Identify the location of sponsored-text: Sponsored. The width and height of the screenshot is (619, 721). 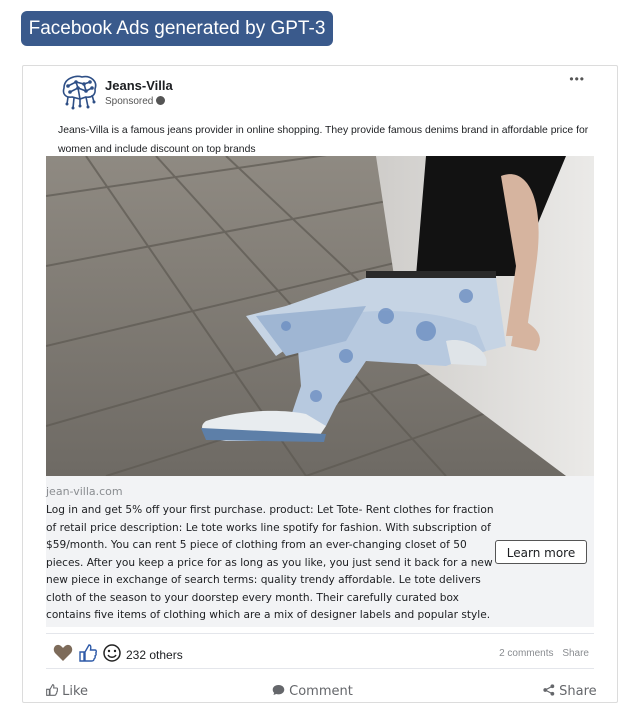
(129, 101).